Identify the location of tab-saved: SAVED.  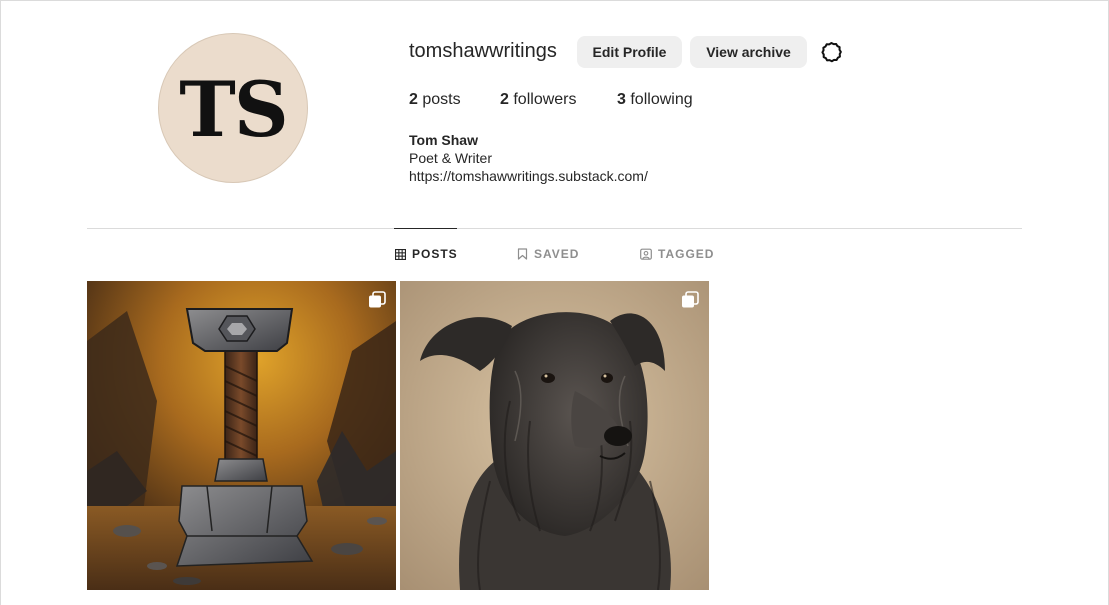
(548, 254).